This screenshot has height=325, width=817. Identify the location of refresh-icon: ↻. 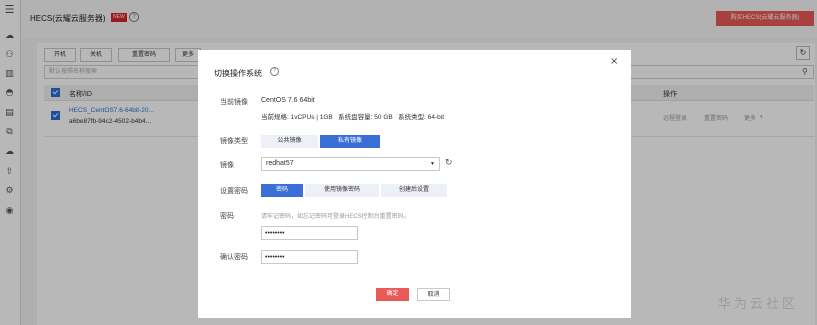
(449, 163).